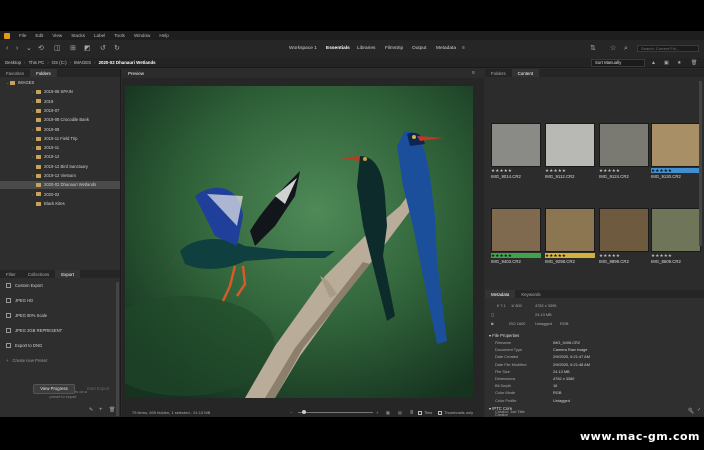  What do you see at coordinates (411, 412) in the screenshot?
I see `list-view-icon: ≣` at bounding box center [411, 412].